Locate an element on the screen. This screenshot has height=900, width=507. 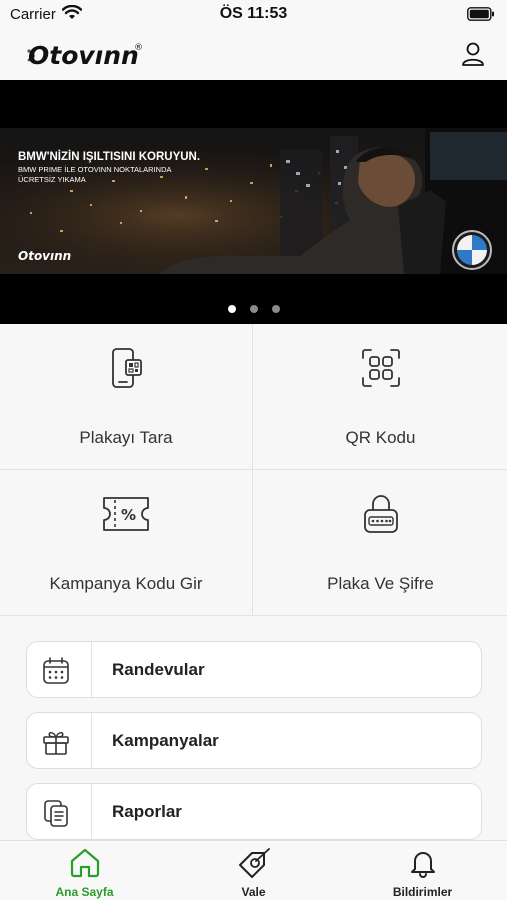
reports-icon is located at coordinates (56, 813).